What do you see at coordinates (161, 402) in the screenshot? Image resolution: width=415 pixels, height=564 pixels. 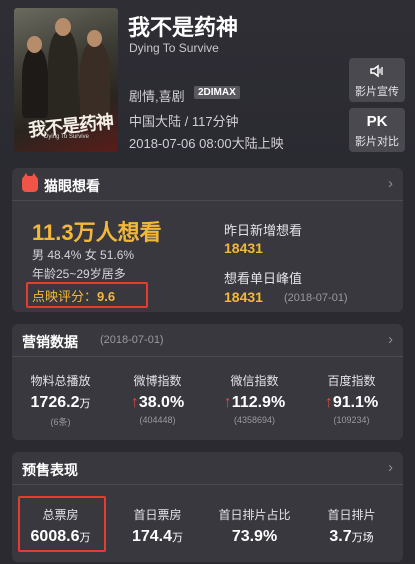 I see `stat-number: 38.0%` at bounding box center [161, 402].